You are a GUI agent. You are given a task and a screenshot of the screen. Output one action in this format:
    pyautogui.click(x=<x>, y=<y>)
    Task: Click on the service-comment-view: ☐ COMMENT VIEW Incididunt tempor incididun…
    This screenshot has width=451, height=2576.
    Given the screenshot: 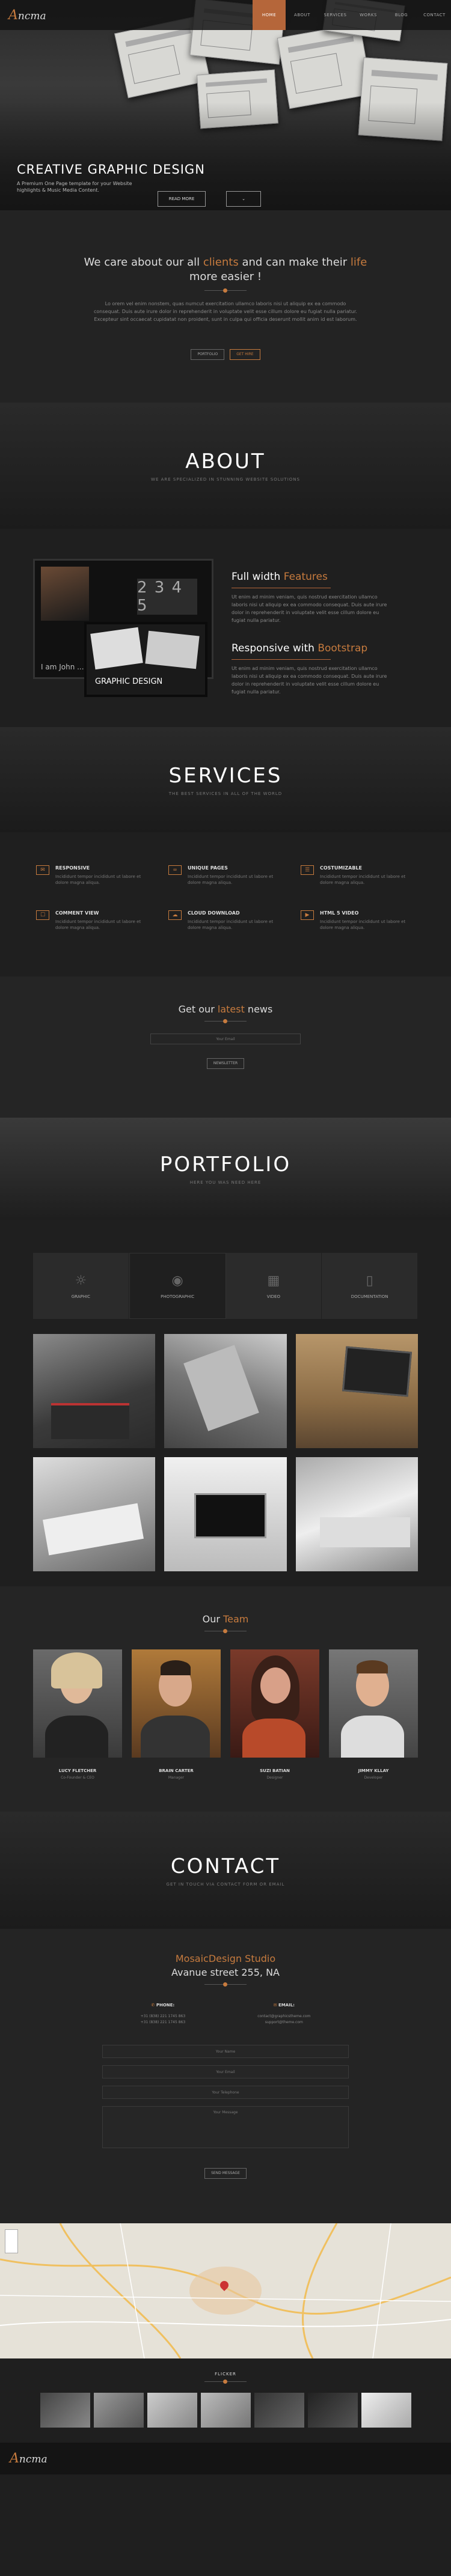 What is the action you would take?
    pyautogui.click(x=93, y=926)
    